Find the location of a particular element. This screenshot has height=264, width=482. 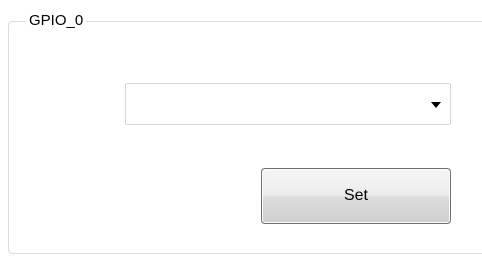

set-button: Set is located at coordinates (356, 196).